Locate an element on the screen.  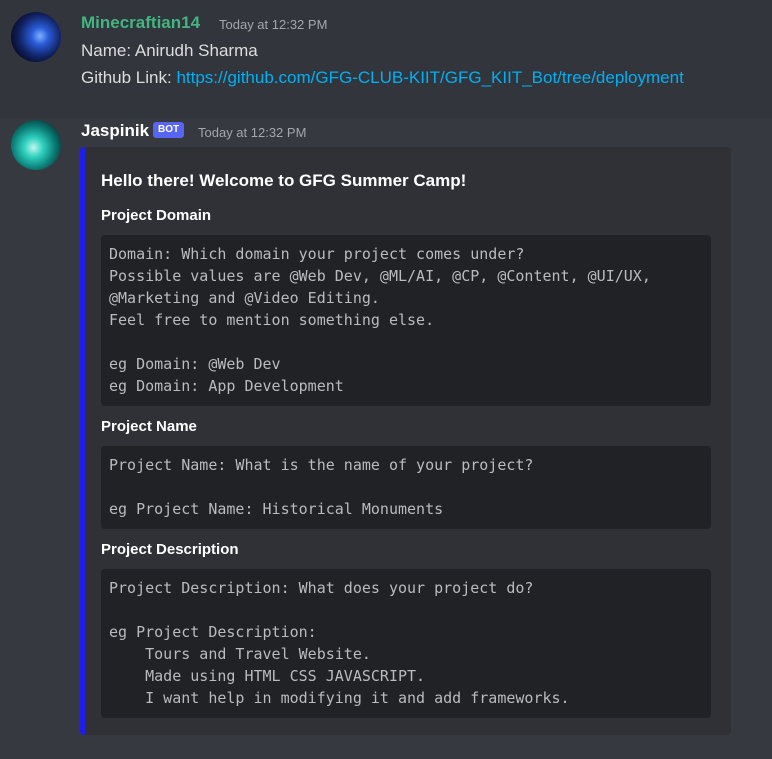
field-name-project-domain: Project Domain is located at coordinates (156, 215).